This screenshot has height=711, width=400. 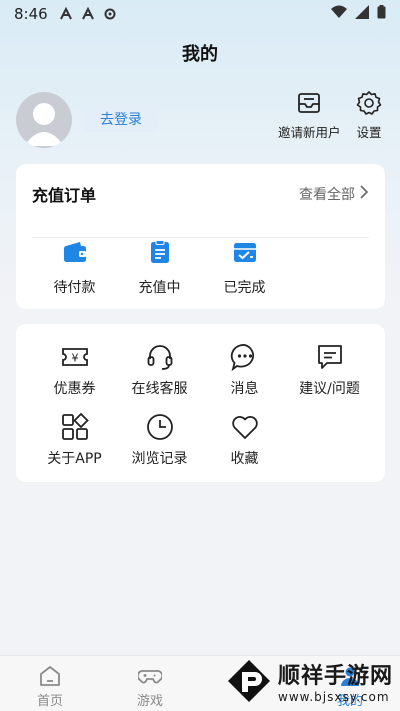 I want to click on pending-payment-item: 待付款, so click(x=74, y=268).